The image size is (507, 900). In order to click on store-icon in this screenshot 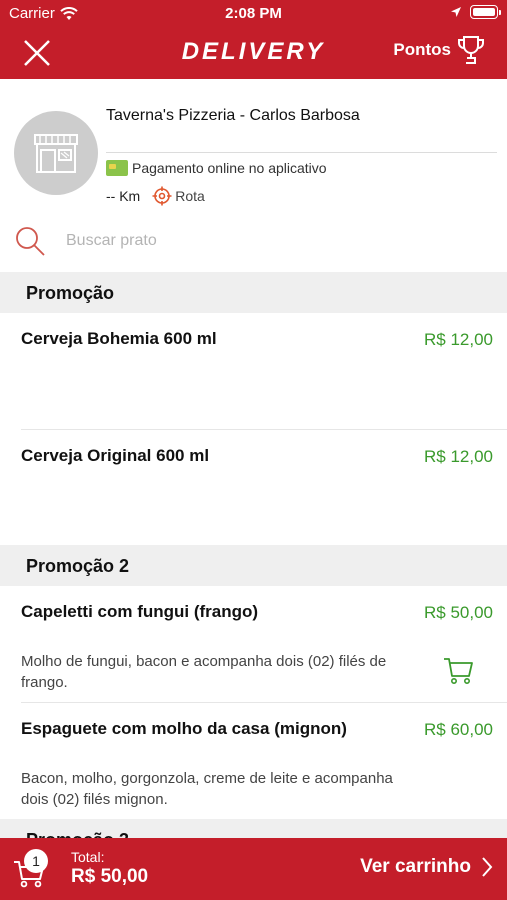, I will do `click(56, 153)`.